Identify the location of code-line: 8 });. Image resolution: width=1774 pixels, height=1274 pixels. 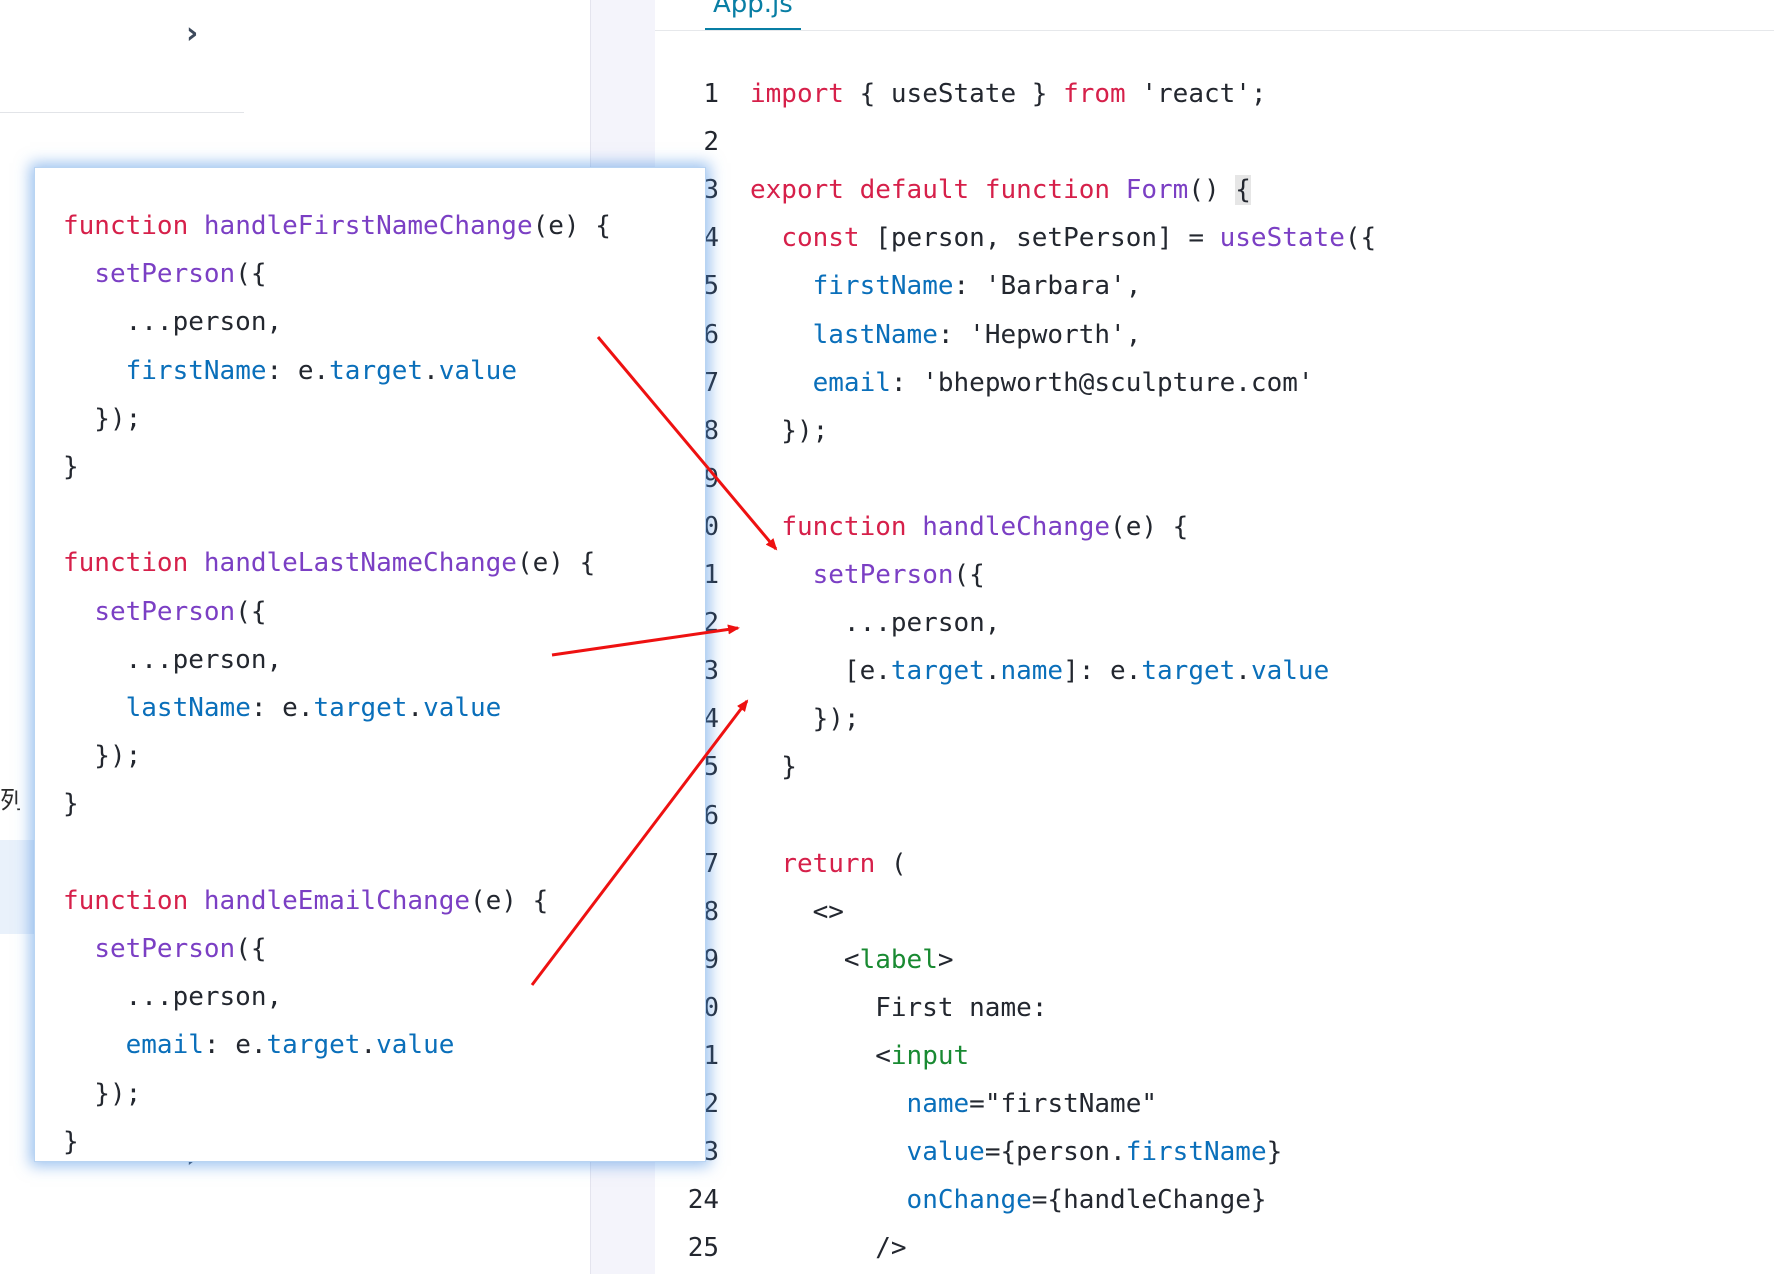
(1205, 431).